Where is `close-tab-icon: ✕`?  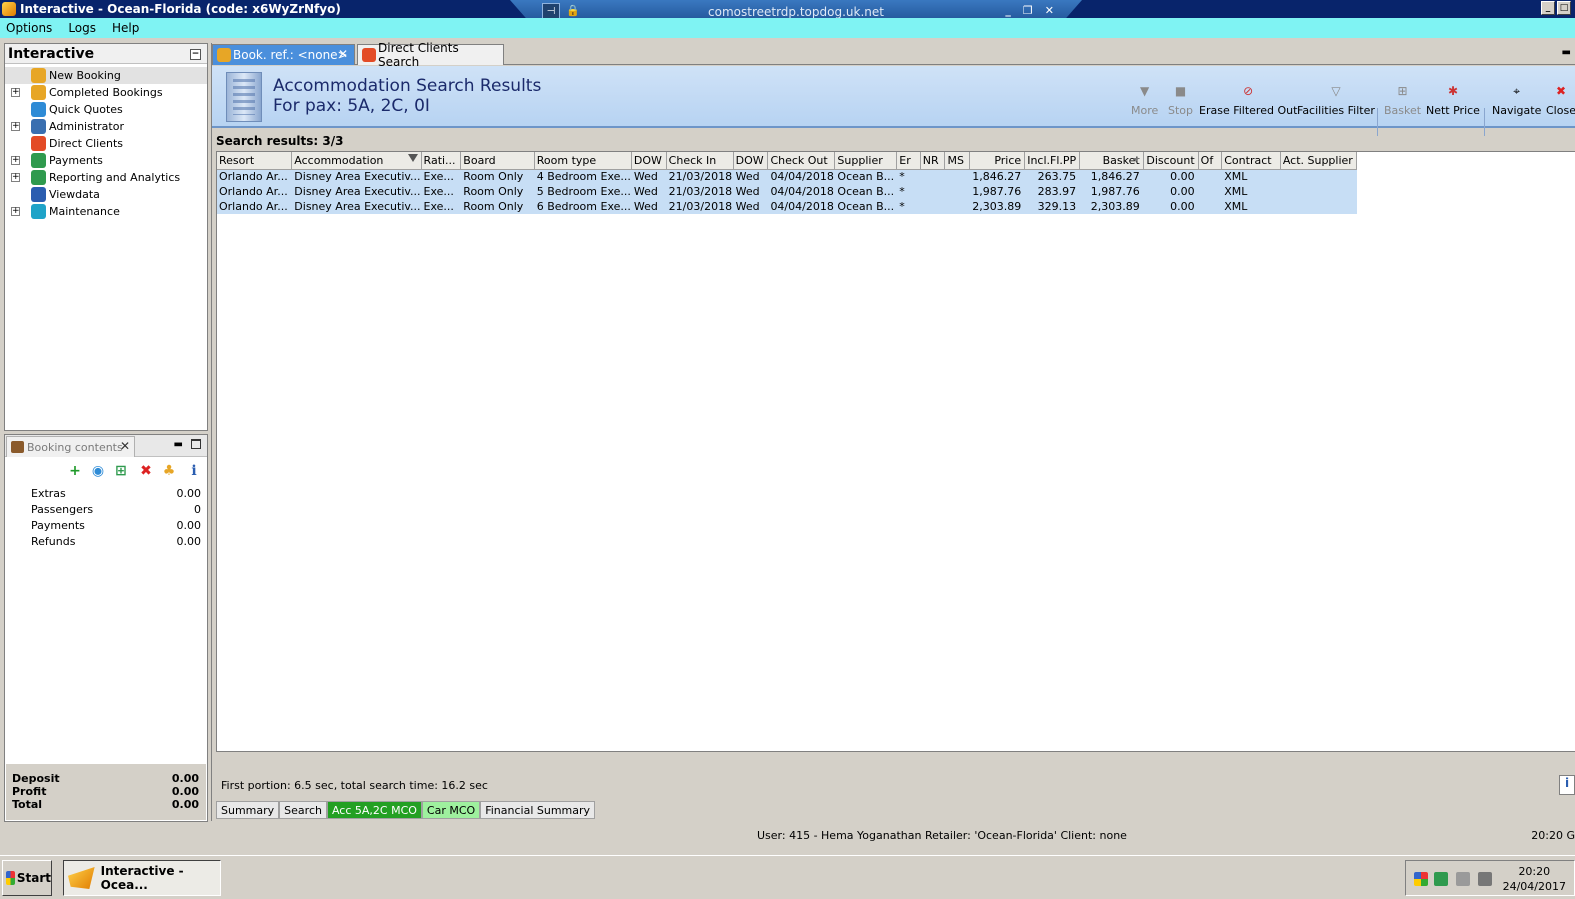 close-tab-icon: ✕ is located at coordinates (343, 54).